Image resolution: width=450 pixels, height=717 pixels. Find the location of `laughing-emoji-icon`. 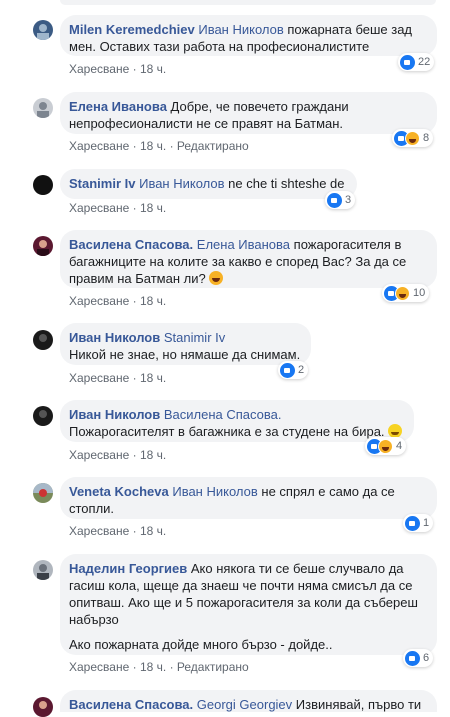

laughing-emoji-icon is located at coordinates (216, 278).